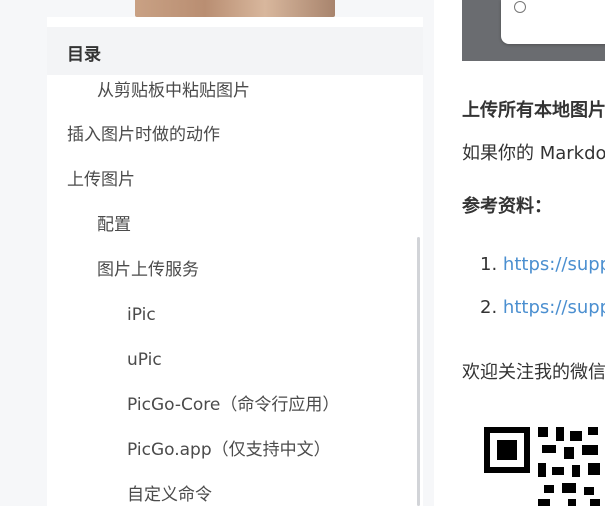 This screenshot has height=506, width=605. What do you see at coordinates (143, 135) in the screenshot?
I see `toc-item-label: 插入图片时做的动作` at bounding box center [143, 135].